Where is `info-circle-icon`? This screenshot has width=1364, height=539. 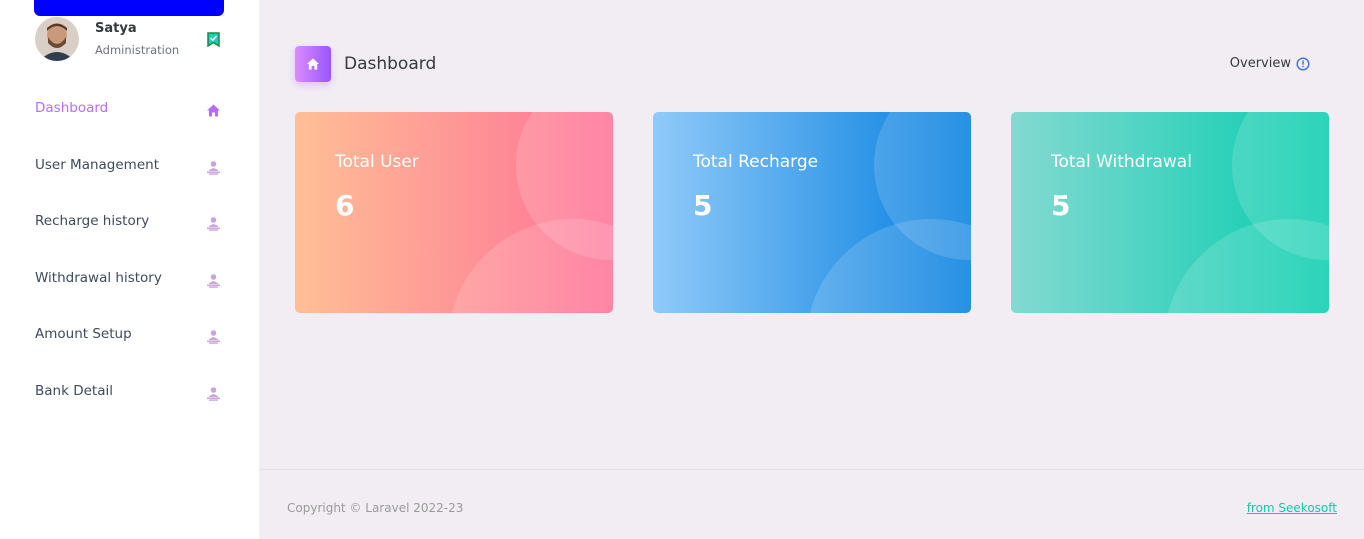 info-circle-icon is located at coordinates (1303, 63).